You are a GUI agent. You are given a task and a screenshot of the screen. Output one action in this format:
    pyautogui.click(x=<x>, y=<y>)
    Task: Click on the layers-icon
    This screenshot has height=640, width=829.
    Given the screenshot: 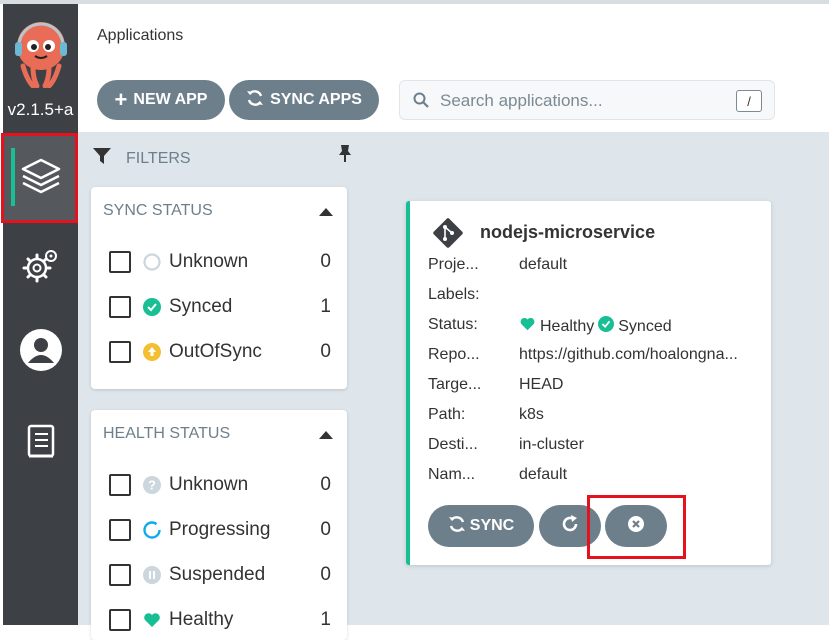 What is the action you would take?
    pyautogui.click(x=41, y=178)
    